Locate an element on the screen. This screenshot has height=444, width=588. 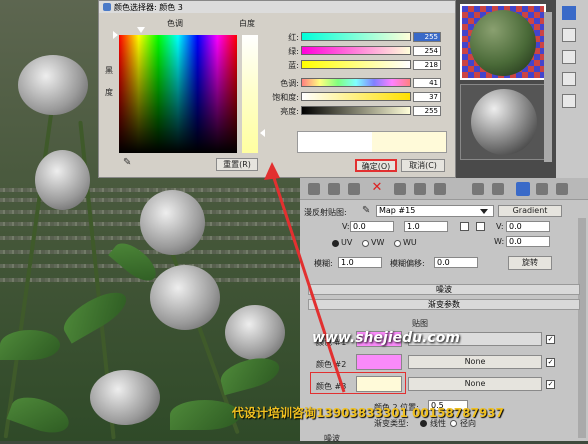
footer-contact-text: 代设计培训咨询13903833301 00158787937 is located at coordinates (368, 413).